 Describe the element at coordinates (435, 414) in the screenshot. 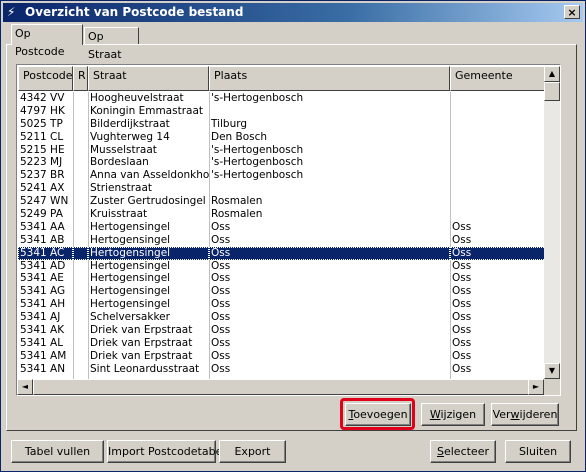

I see `wijzigen-accel: W` at that location.